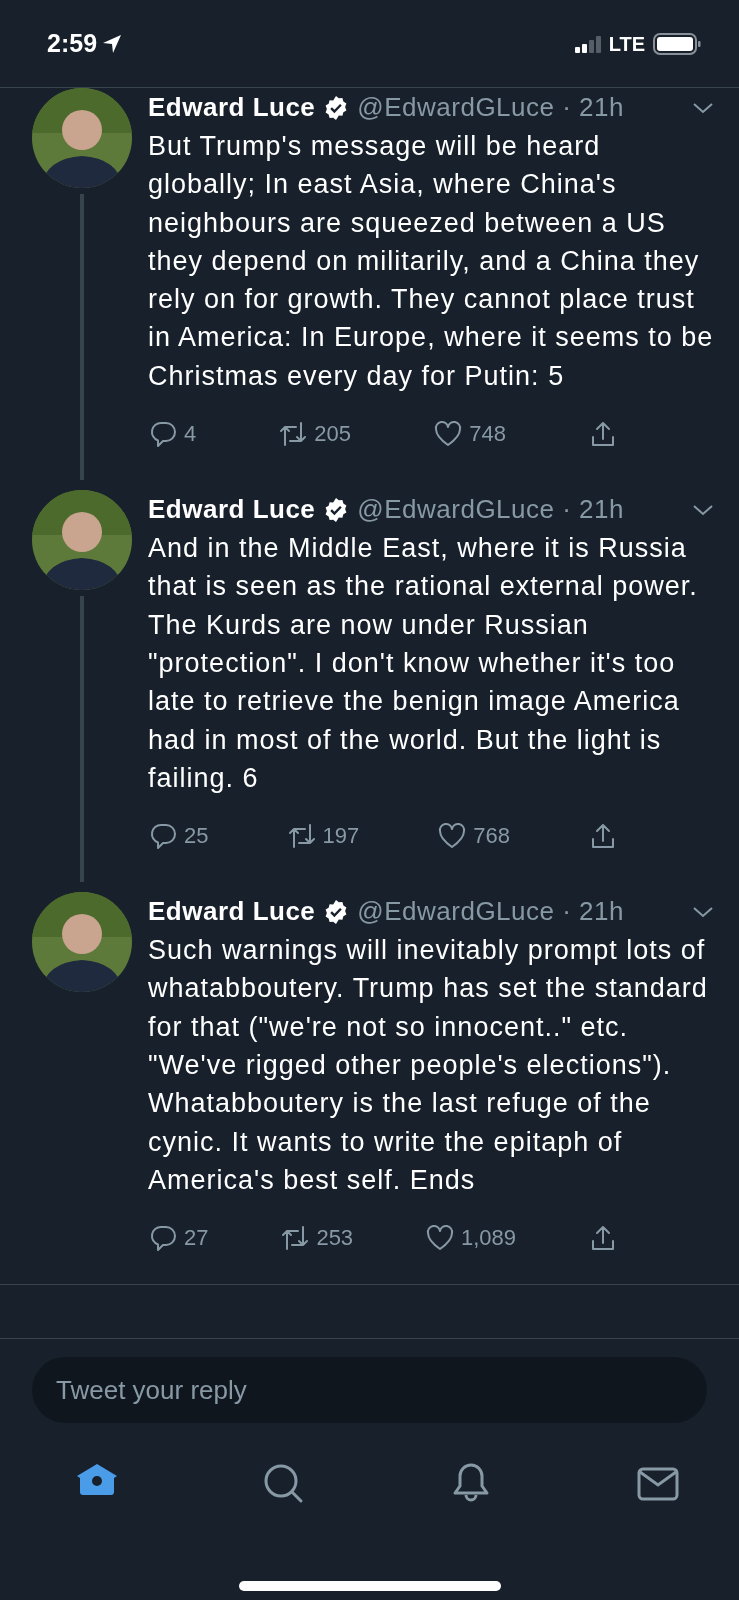 The height and width of the screenshot is (1600, 739). What do you see at coordinates (323, 836) in the screenshot?
I see `retweet-button: 197` at bounding box center [323, 836].